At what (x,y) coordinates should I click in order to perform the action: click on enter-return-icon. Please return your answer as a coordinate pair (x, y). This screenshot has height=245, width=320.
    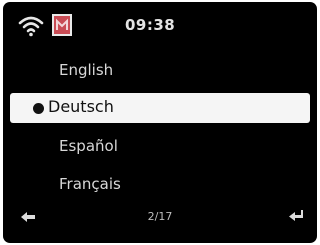
    Looking at the image, I should click on (296, 216).